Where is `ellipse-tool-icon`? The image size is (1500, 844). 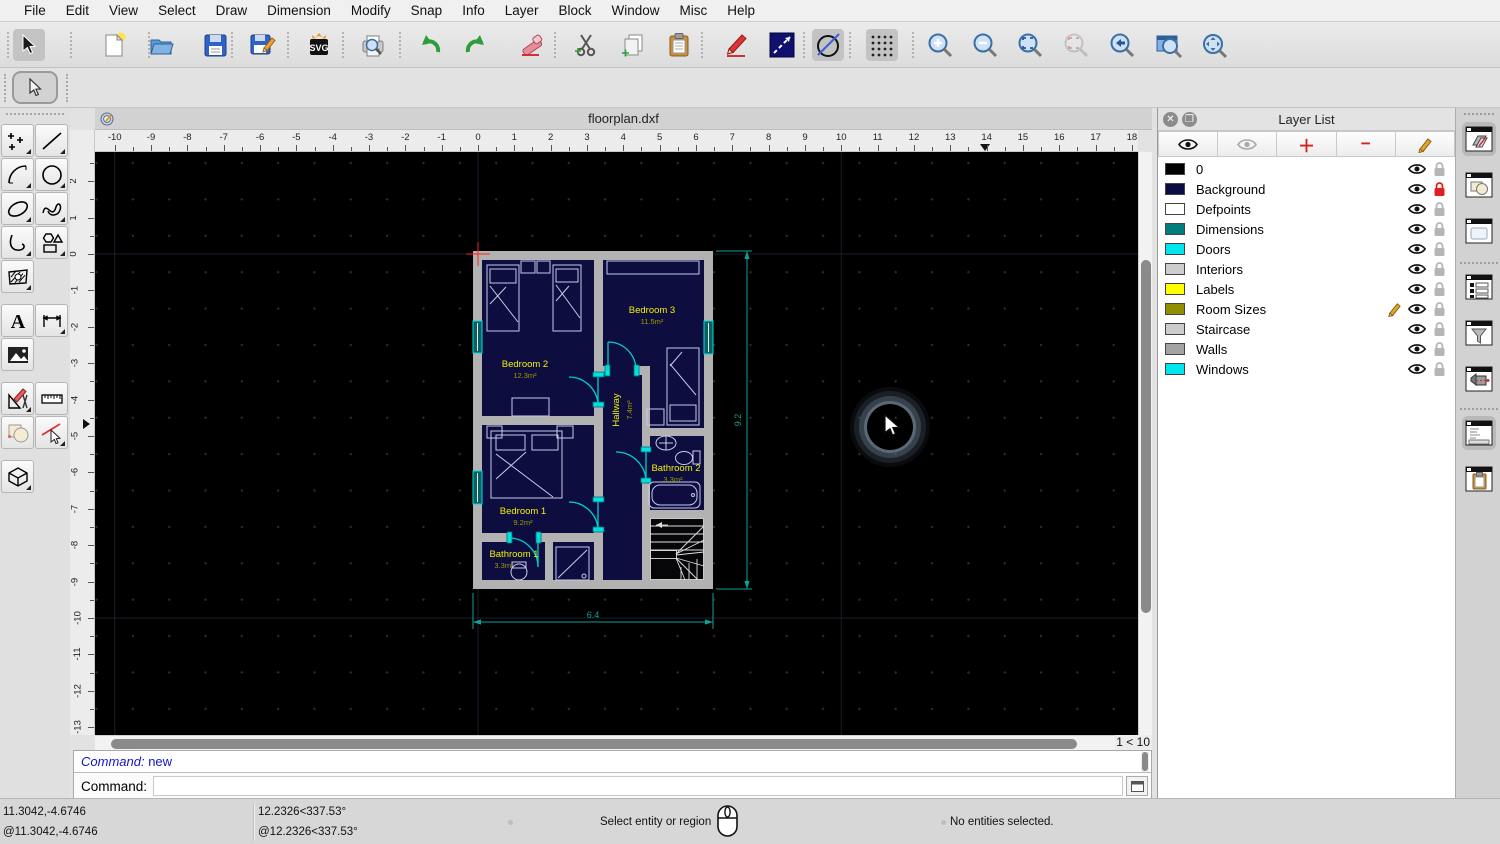
ellipse-tool-icon is located at coordinates (17, 208).